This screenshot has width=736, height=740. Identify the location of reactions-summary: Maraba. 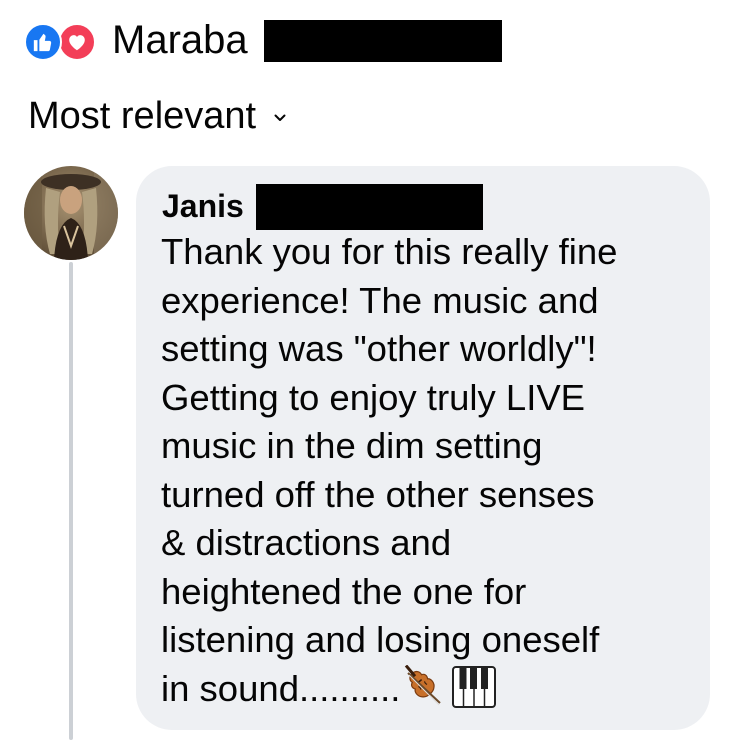
(136, 40).